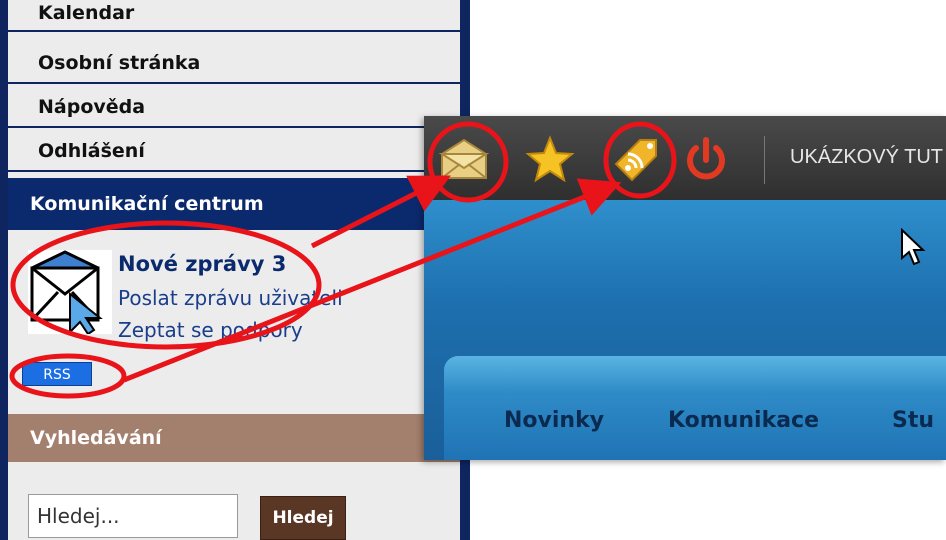  What do you see at coordinates (234, 16) in the screenshot?
I see `menu-item-kalendar: Kalendar` at bounding box center [234, 16].